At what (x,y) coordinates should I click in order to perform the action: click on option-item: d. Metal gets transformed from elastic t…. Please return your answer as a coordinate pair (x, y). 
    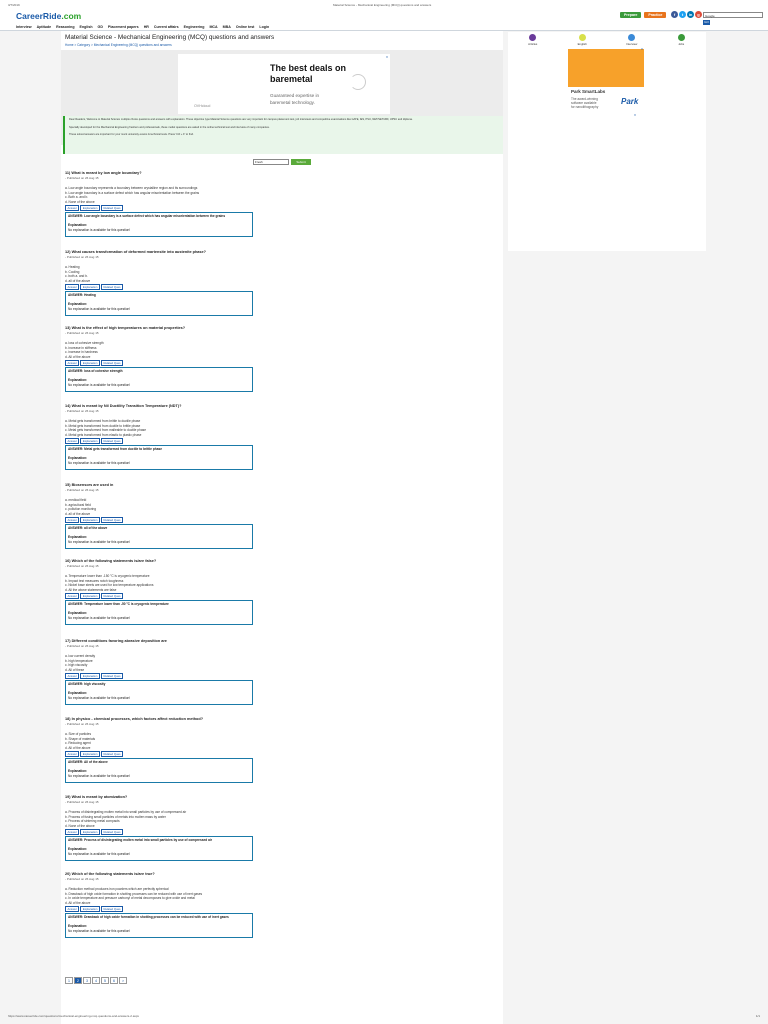
    Looking at the image, I should click on (103, 434).